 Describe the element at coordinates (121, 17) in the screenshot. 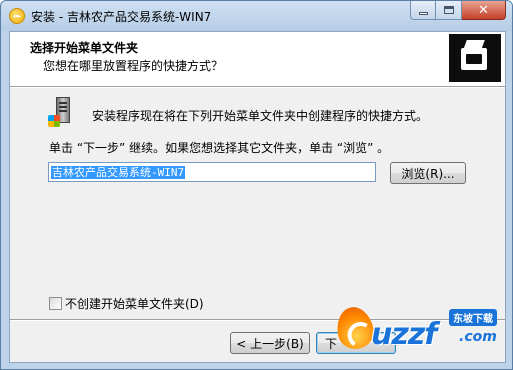

I see `window-title: 安装 - 吉林农产品交易系统-WIN7` at that location.